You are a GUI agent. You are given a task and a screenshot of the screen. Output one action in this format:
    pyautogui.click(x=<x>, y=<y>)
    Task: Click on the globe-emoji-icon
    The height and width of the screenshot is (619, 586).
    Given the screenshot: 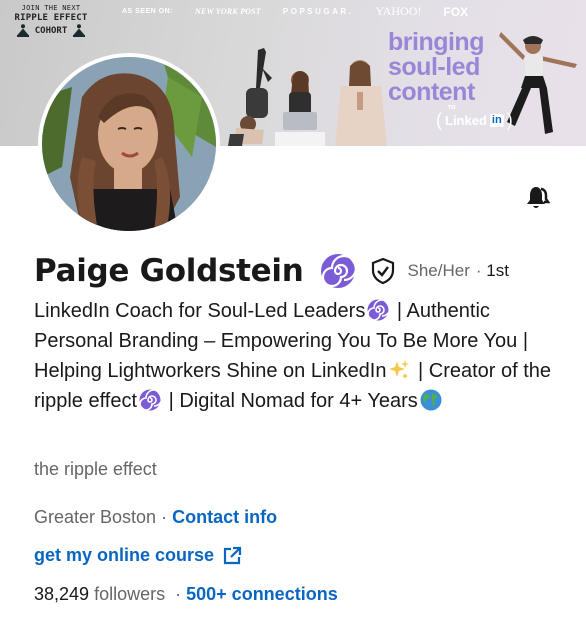 What is the action you would take?
    pyautogui.click(x=431, y=400)
    